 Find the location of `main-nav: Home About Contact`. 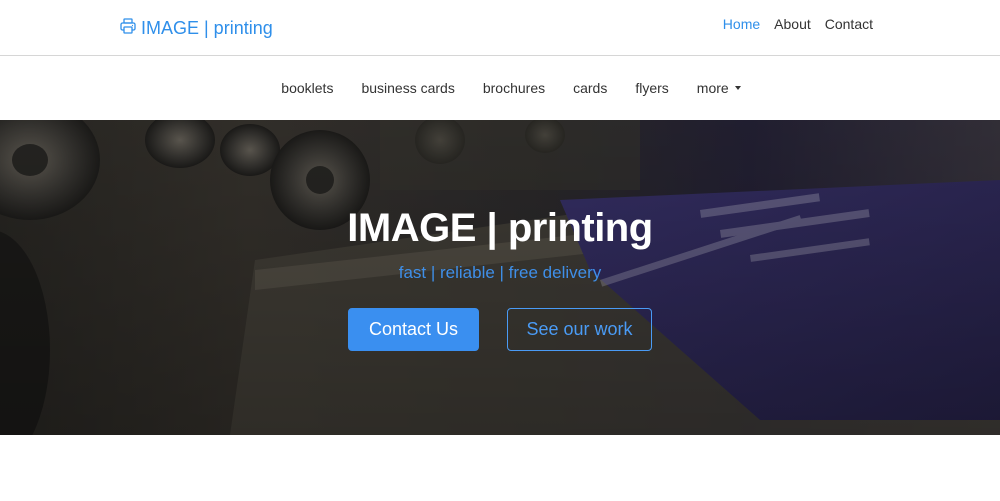

main-nav: Home About Contact is located at coordinates (798, 24).